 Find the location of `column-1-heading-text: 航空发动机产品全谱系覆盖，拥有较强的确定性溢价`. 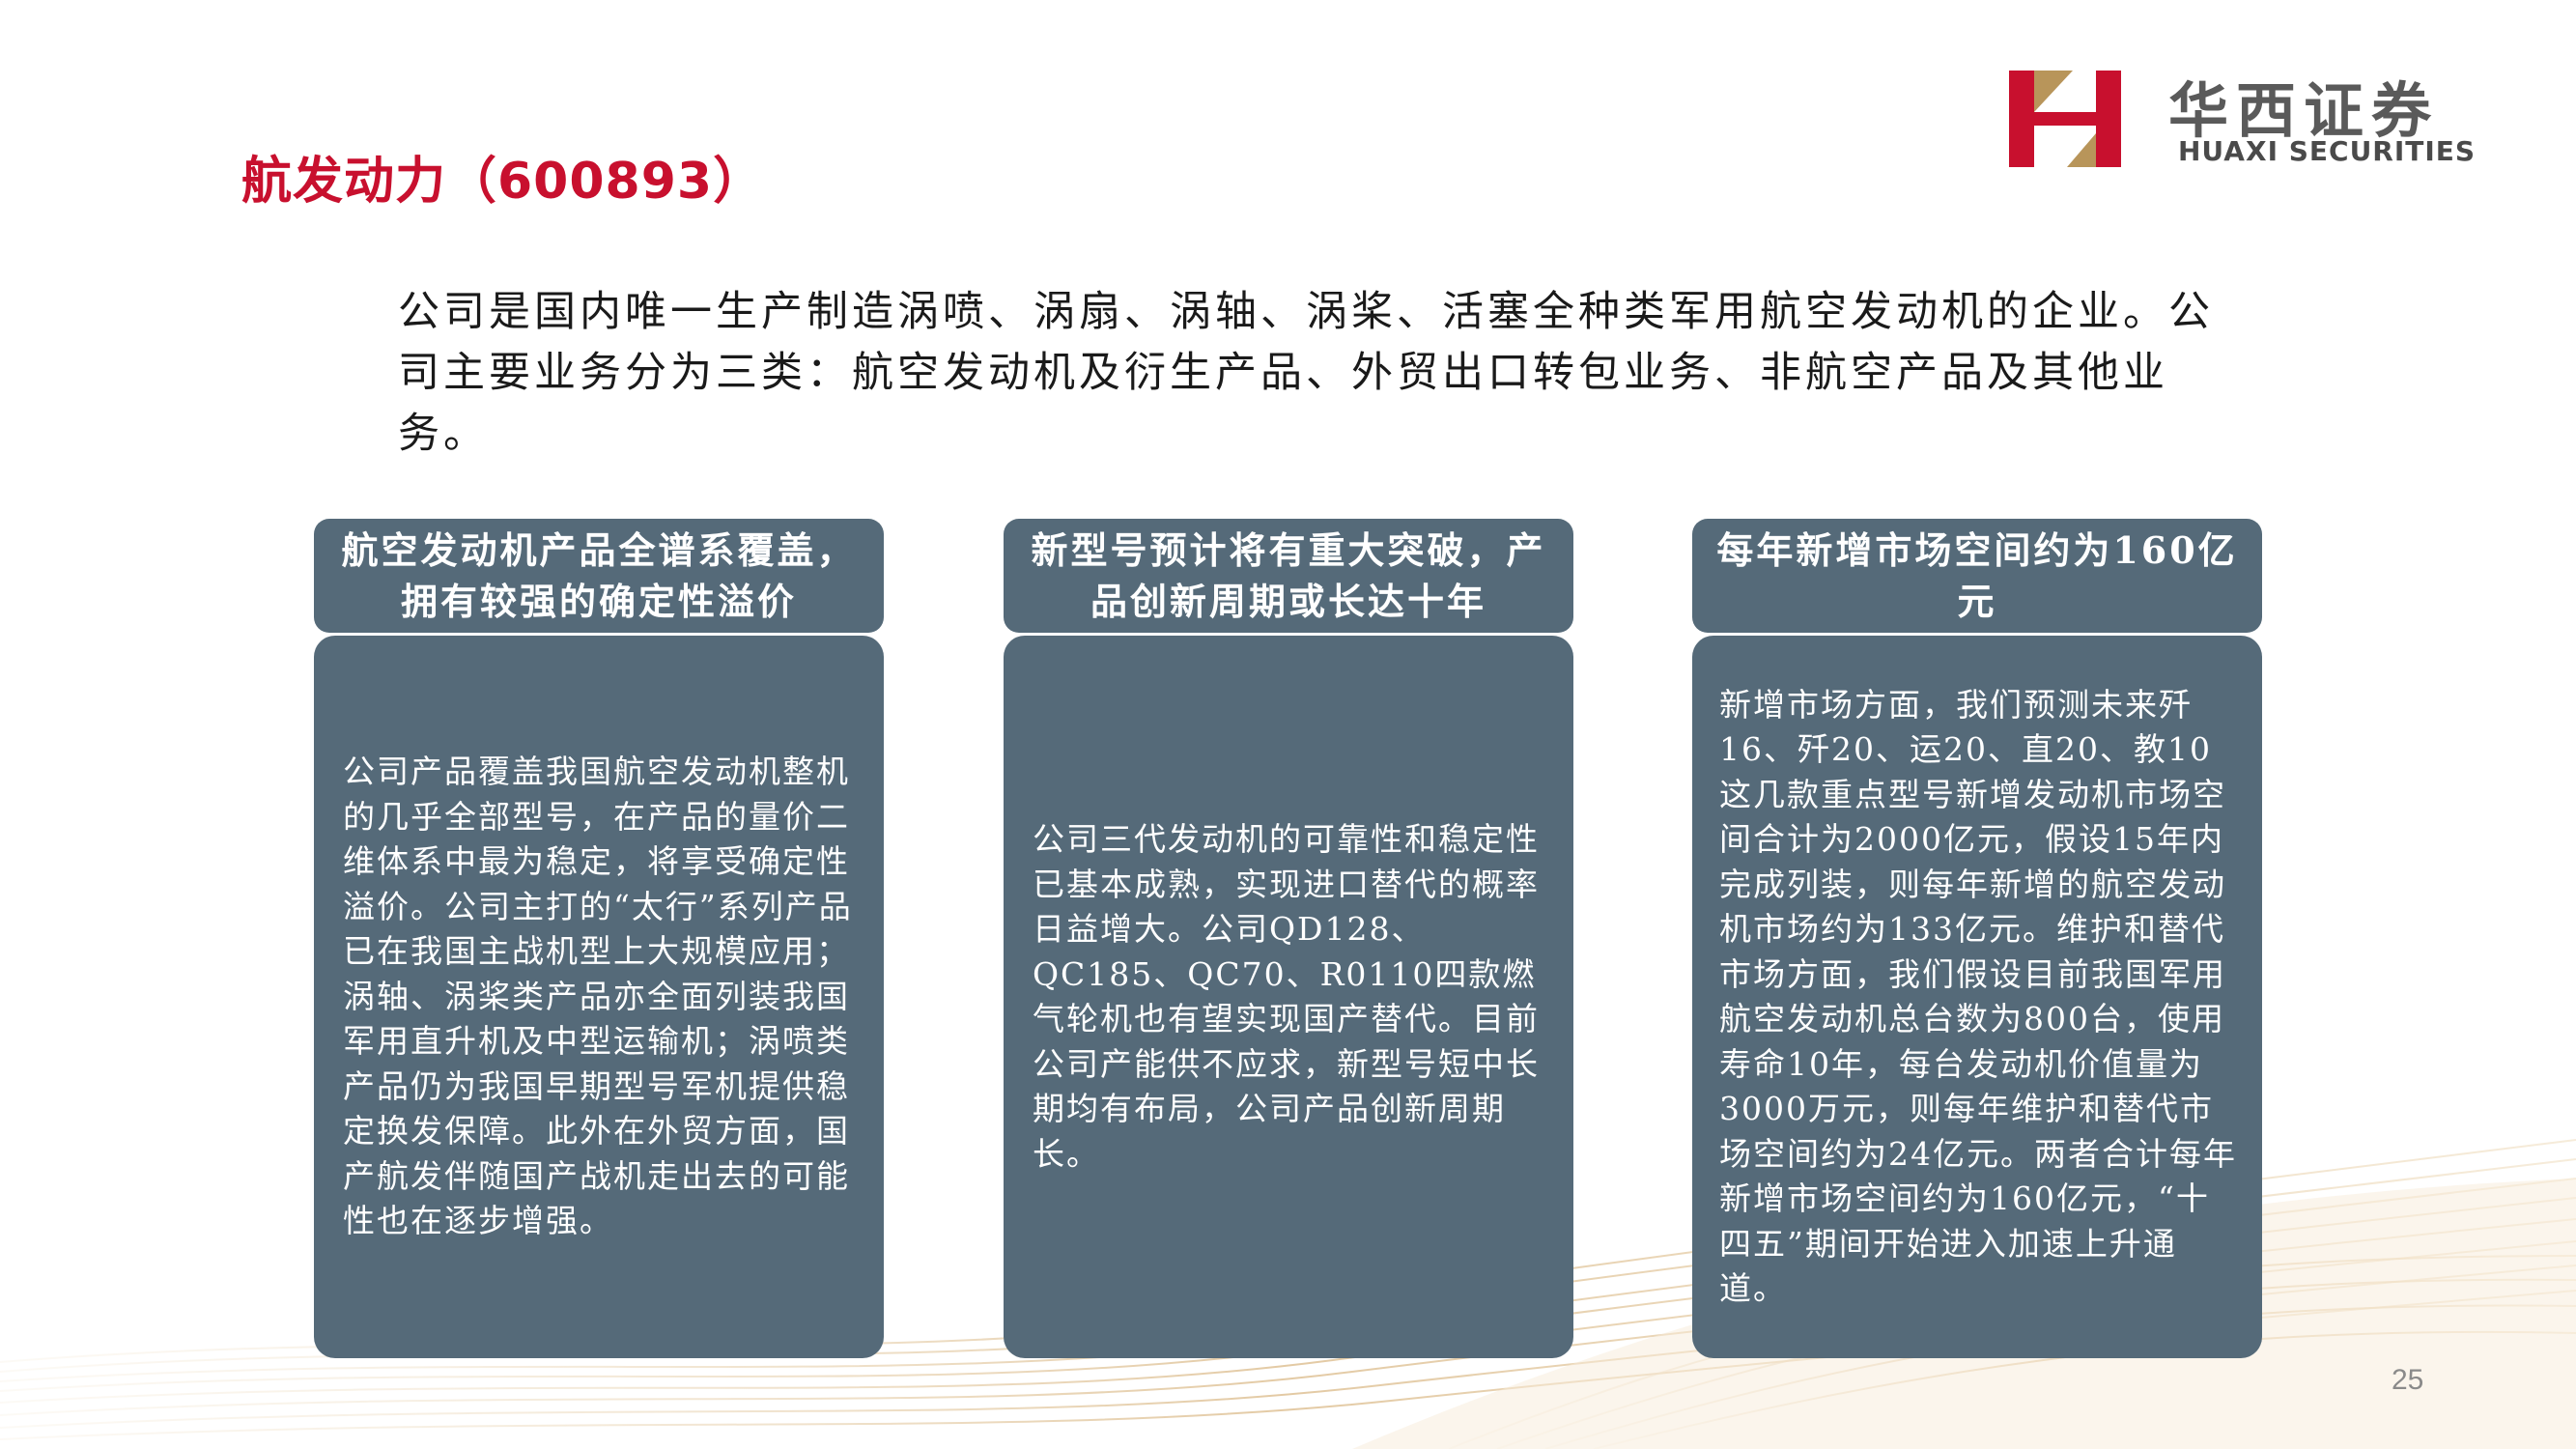

column-1-heading-text: 航空发动机产品全谱系覆盖，拥有较强的确定性溢价 is located at coordinates (599, 575).